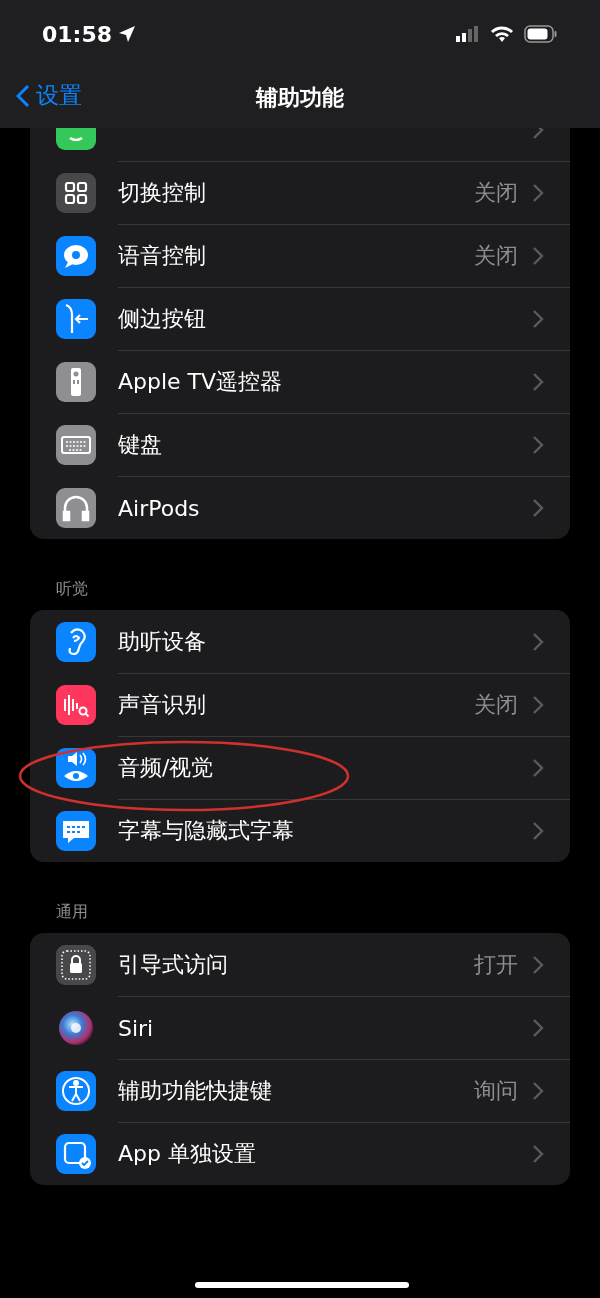  I want to click on wifi-icon, so click(502, 34).